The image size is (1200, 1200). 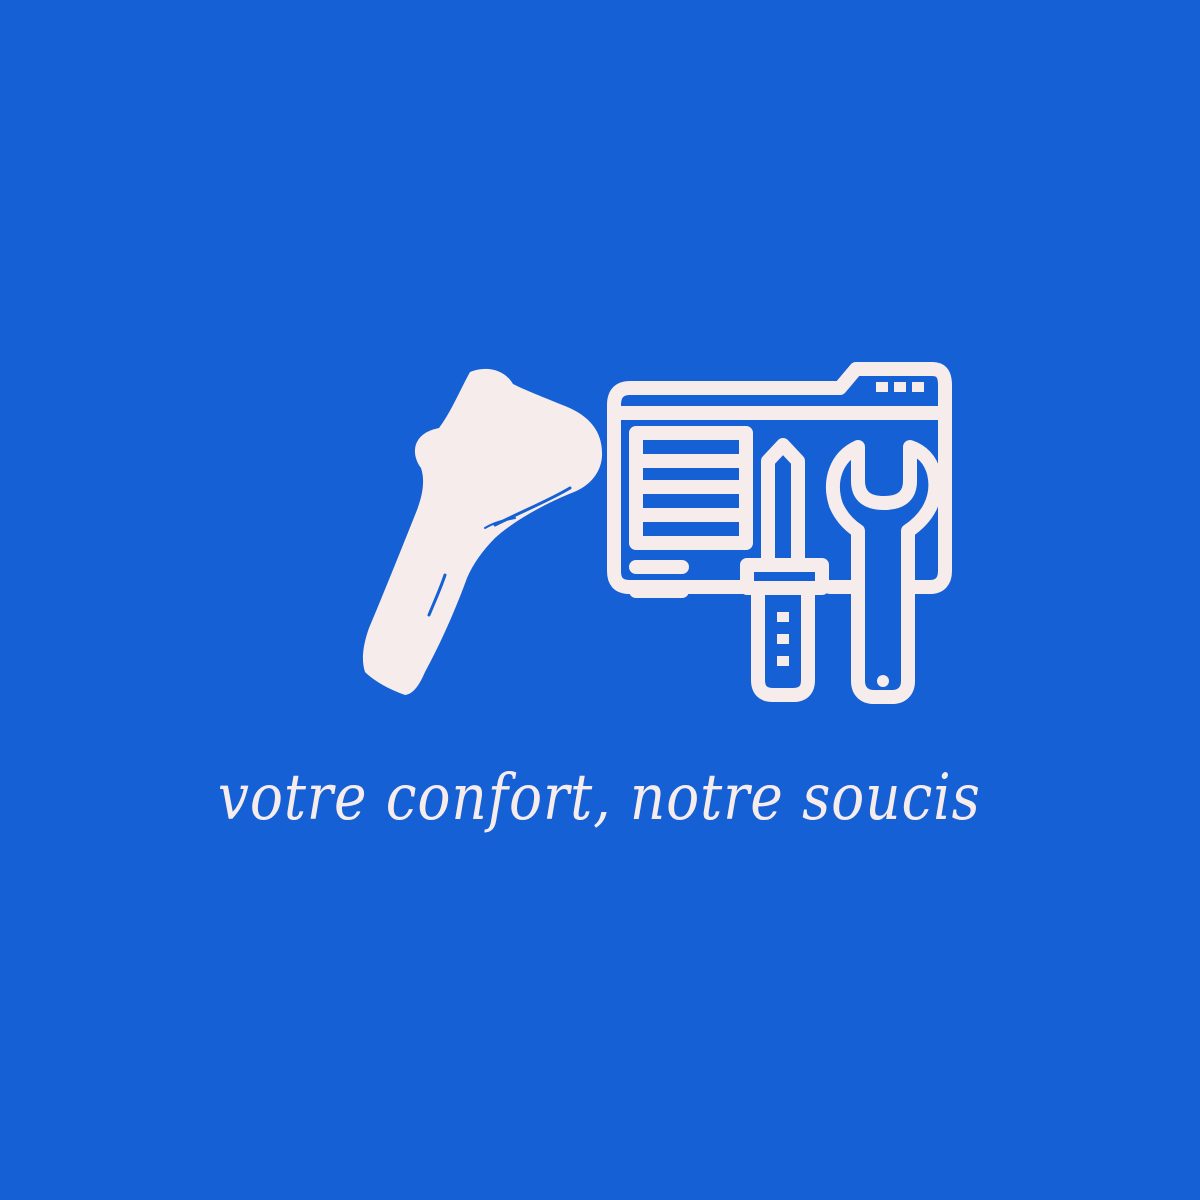 I want to click on tagline: votre confort, notre soucis, so click(x=599, y=798).